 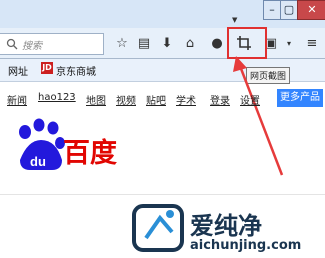 What do you see at coordinates (246, 245) in the screenshot?
I see `watermark-url-text: aichunjing.com` at bounding box center [246, 245].